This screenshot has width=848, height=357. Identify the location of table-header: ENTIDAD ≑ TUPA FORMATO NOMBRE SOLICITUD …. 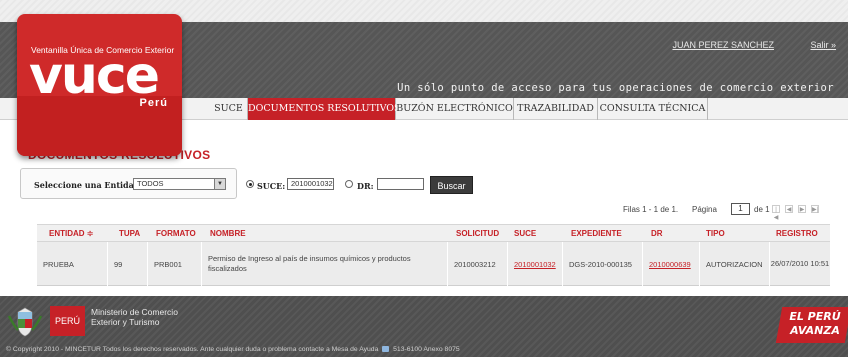
(433, 233).